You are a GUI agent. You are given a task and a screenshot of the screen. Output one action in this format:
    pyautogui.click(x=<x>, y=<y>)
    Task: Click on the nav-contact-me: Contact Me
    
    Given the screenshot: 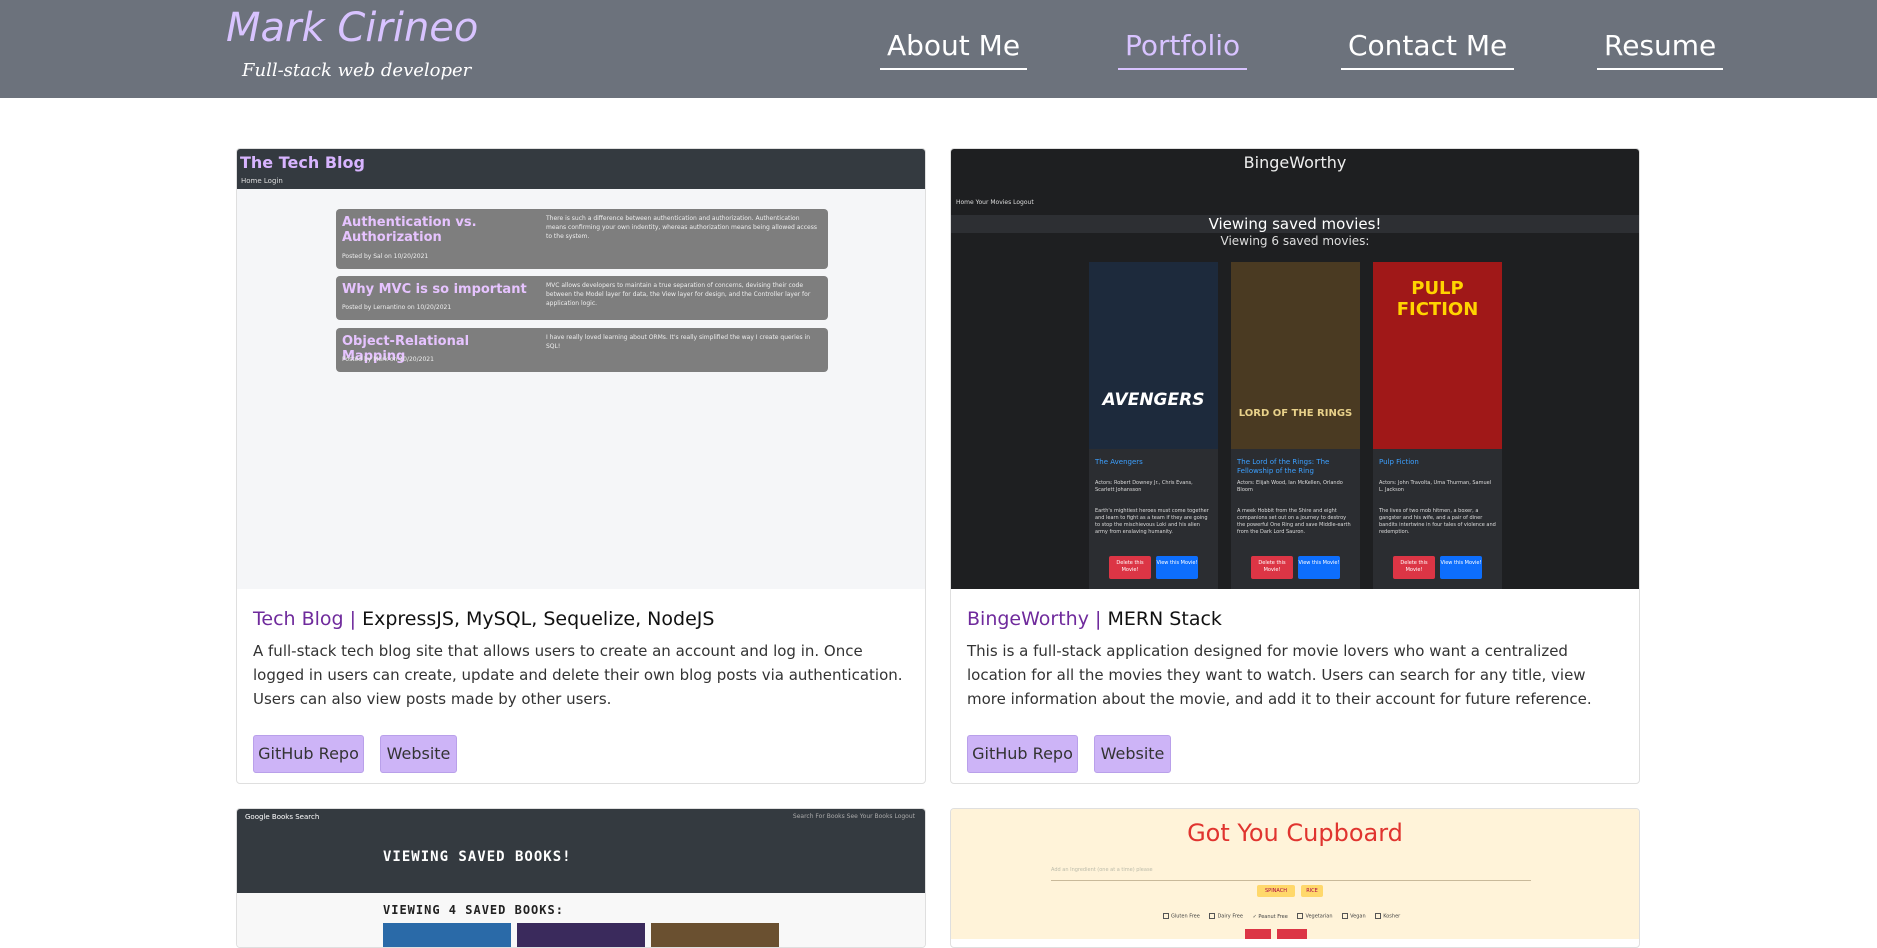 What is the action you would take?
    pyautogui.click(x=1428, y=48)
    